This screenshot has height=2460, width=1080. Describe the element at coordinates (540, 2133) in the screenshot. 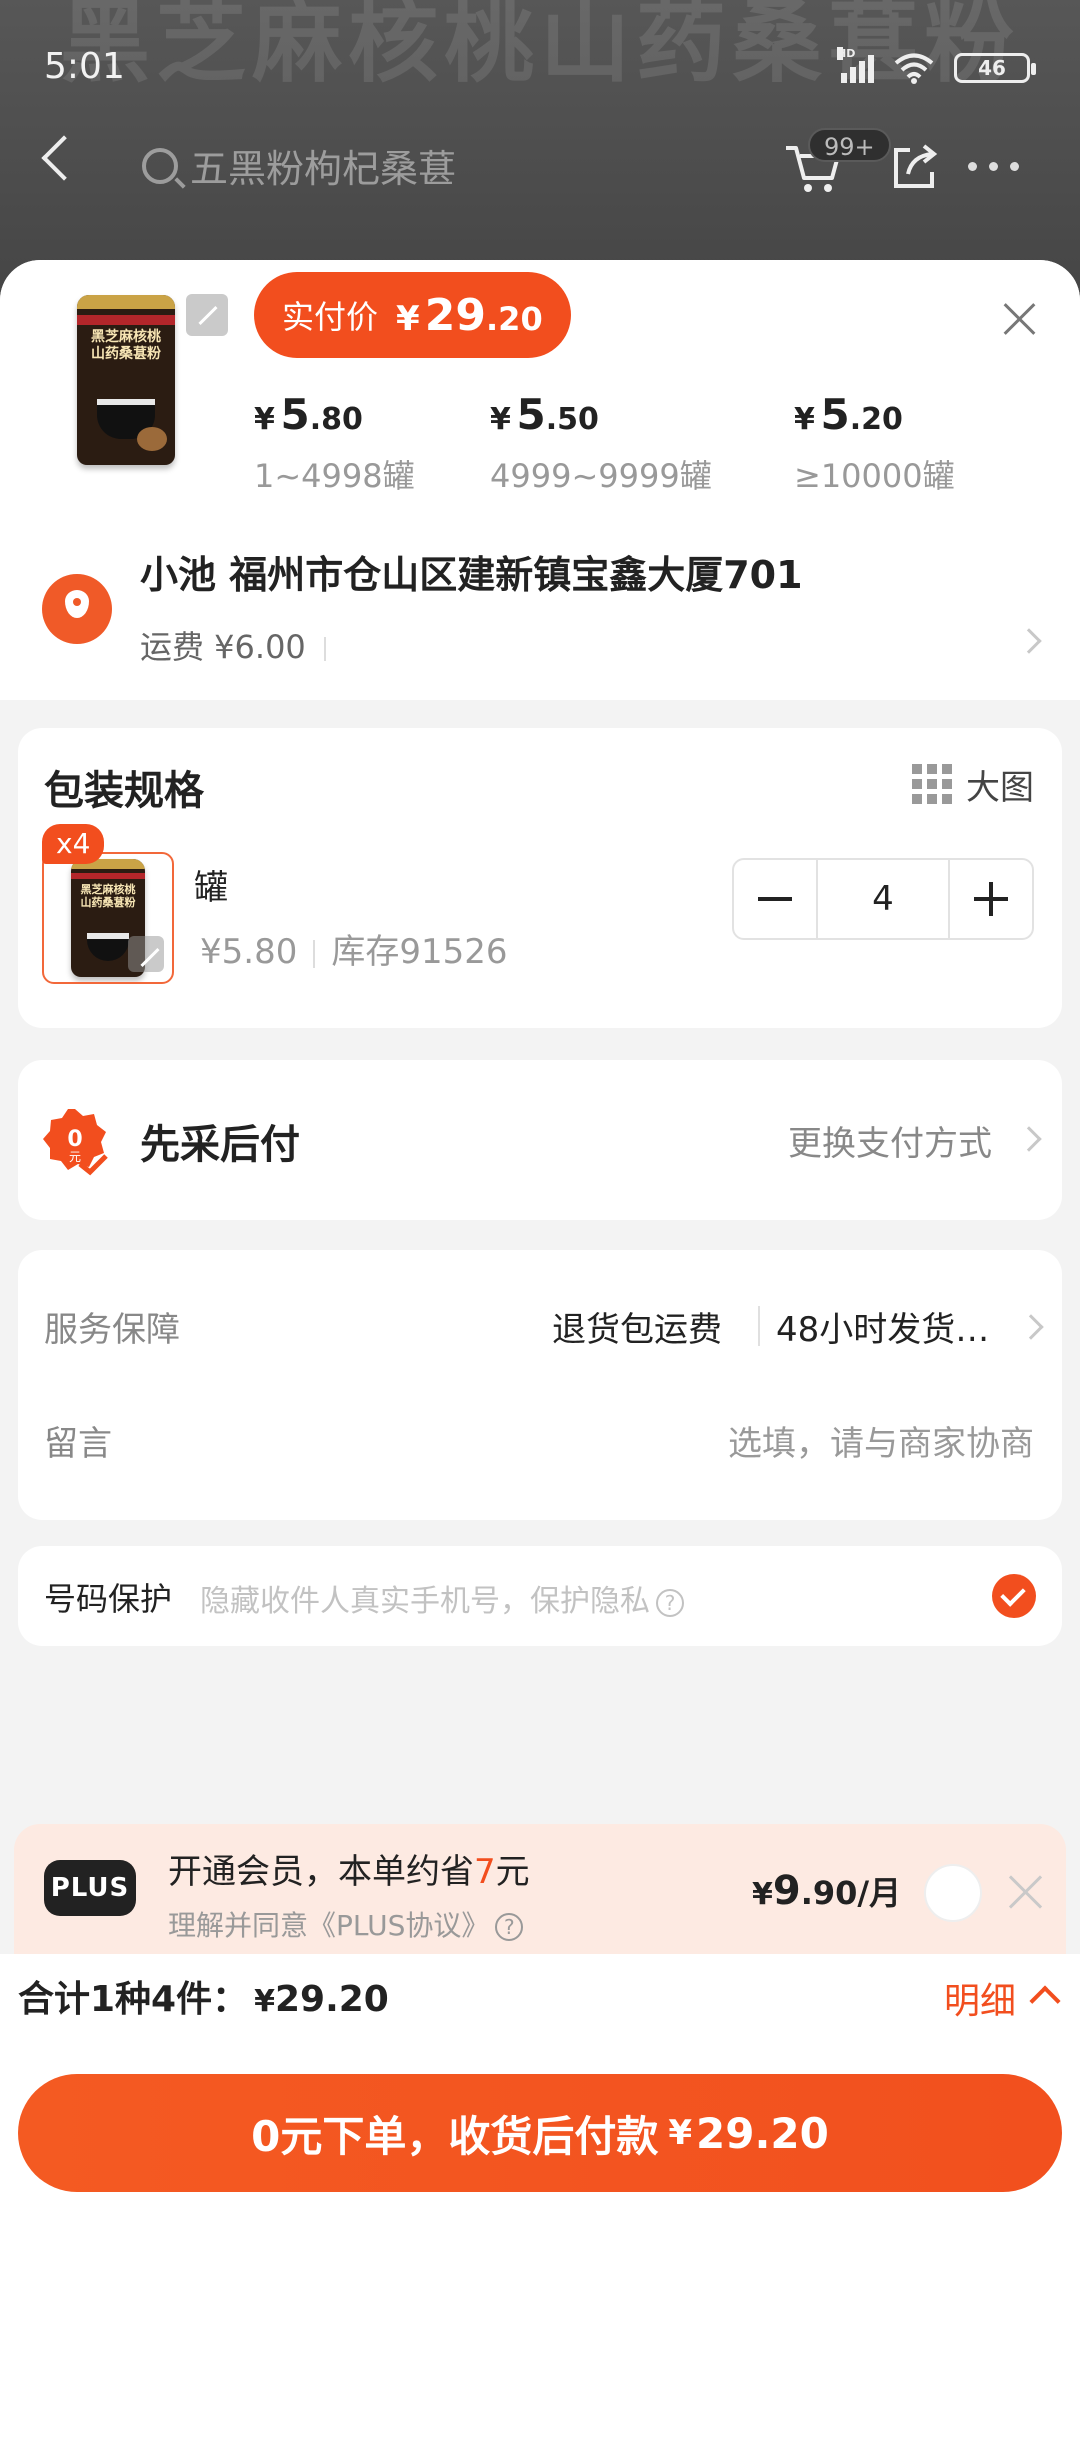

I see `place-order-button: 0元下单，收货后付款 ¥29.20` at that location.